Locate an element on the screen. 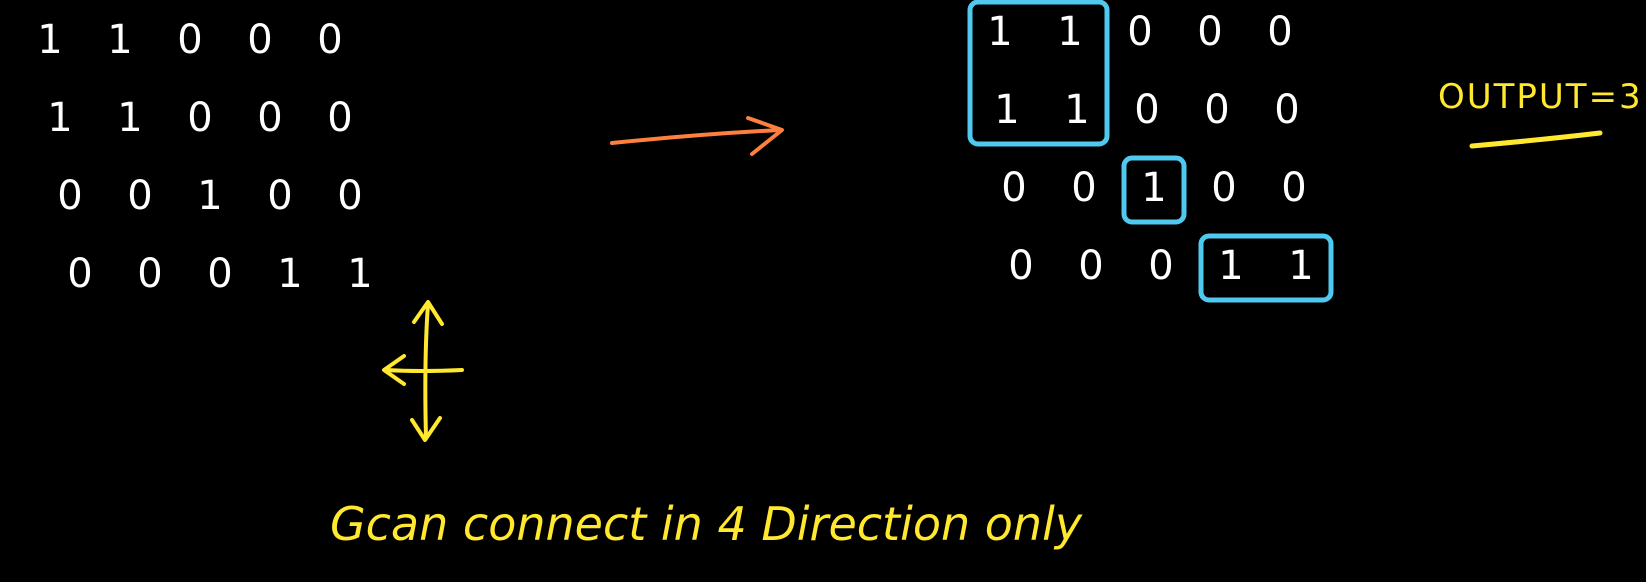  input-cell-r3-c4: 1 is located at coordinates (359, 274).